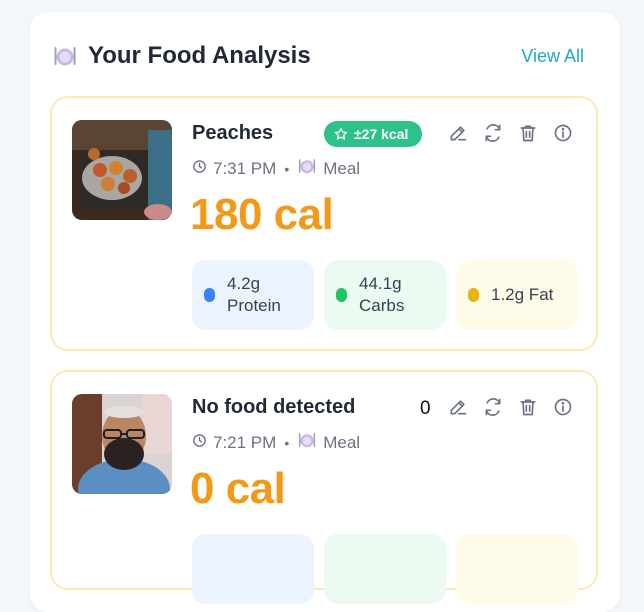  What do you see at coordinates (341, 295) in the screenshot?
I see `carbs-dot` at bounding box center [341, 295].